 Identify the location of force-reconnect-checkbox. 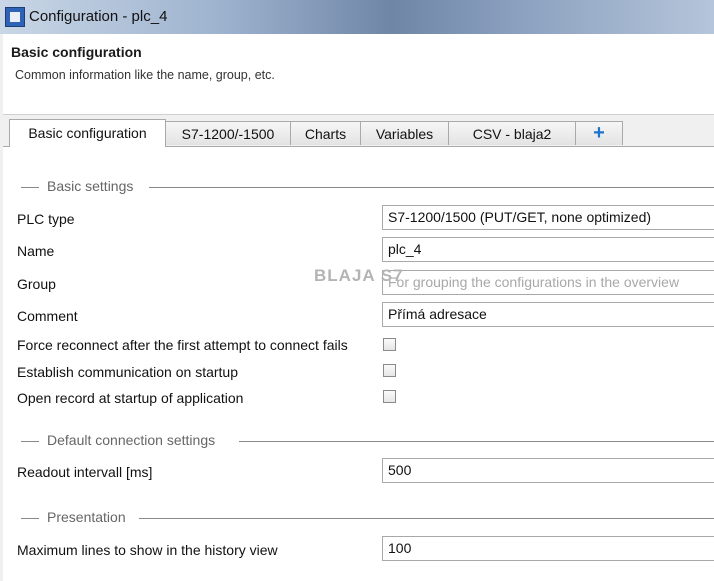
(389, 344).